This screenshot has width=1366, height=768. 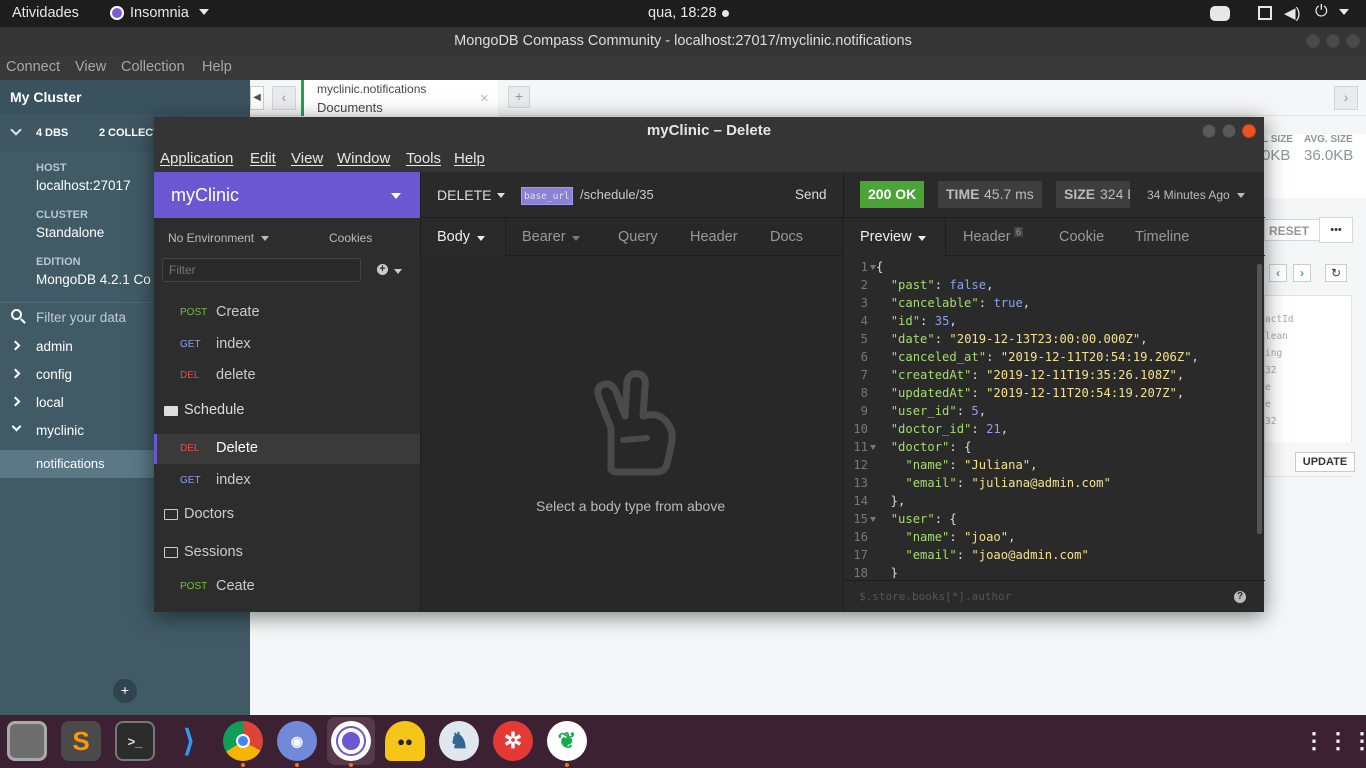 What do you see at coordinates (287, 376) in the screenshot?
I see `request-item-delete: DEL delete` at bounding box center [287, 376].